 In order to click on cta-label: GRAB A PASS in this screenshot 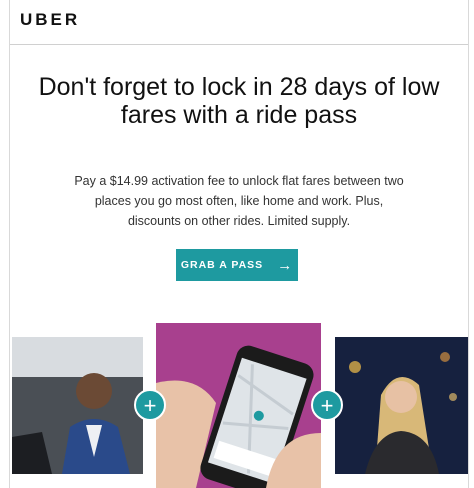, I will do `click(222, 265)`.